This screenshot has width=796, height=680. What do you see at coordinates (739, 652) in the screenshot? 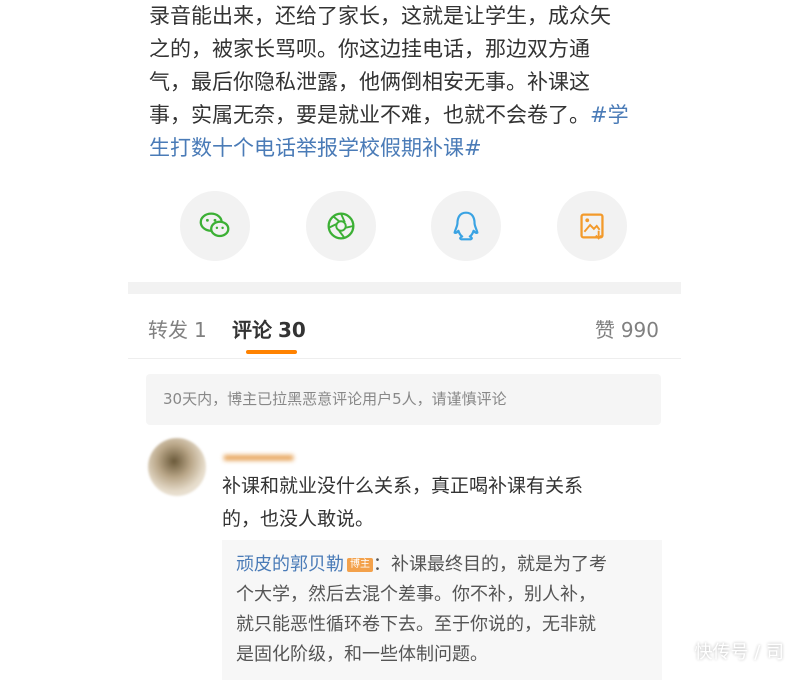
I see `watermark: 快传号 / 司` at bounding box center [739, 652].